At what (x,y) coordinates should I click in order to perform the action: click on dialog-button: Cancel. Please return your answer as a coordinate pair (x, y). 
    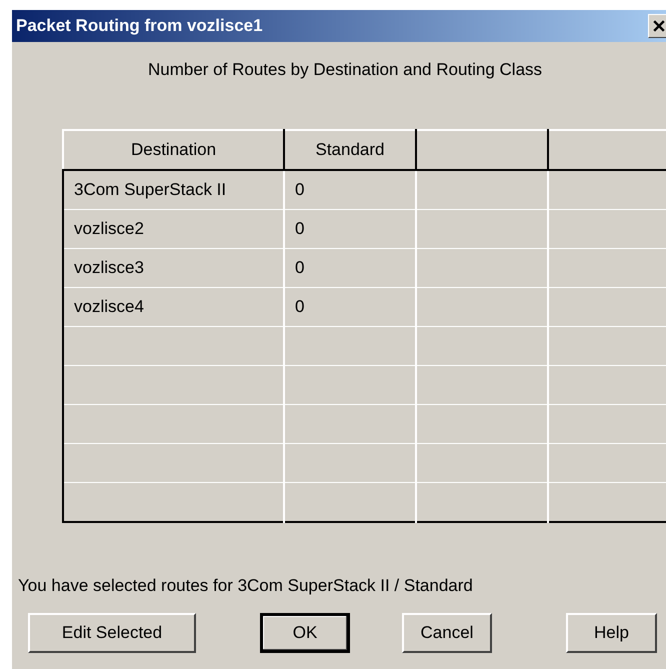
    Looking at the image, I should click on (447, 633).